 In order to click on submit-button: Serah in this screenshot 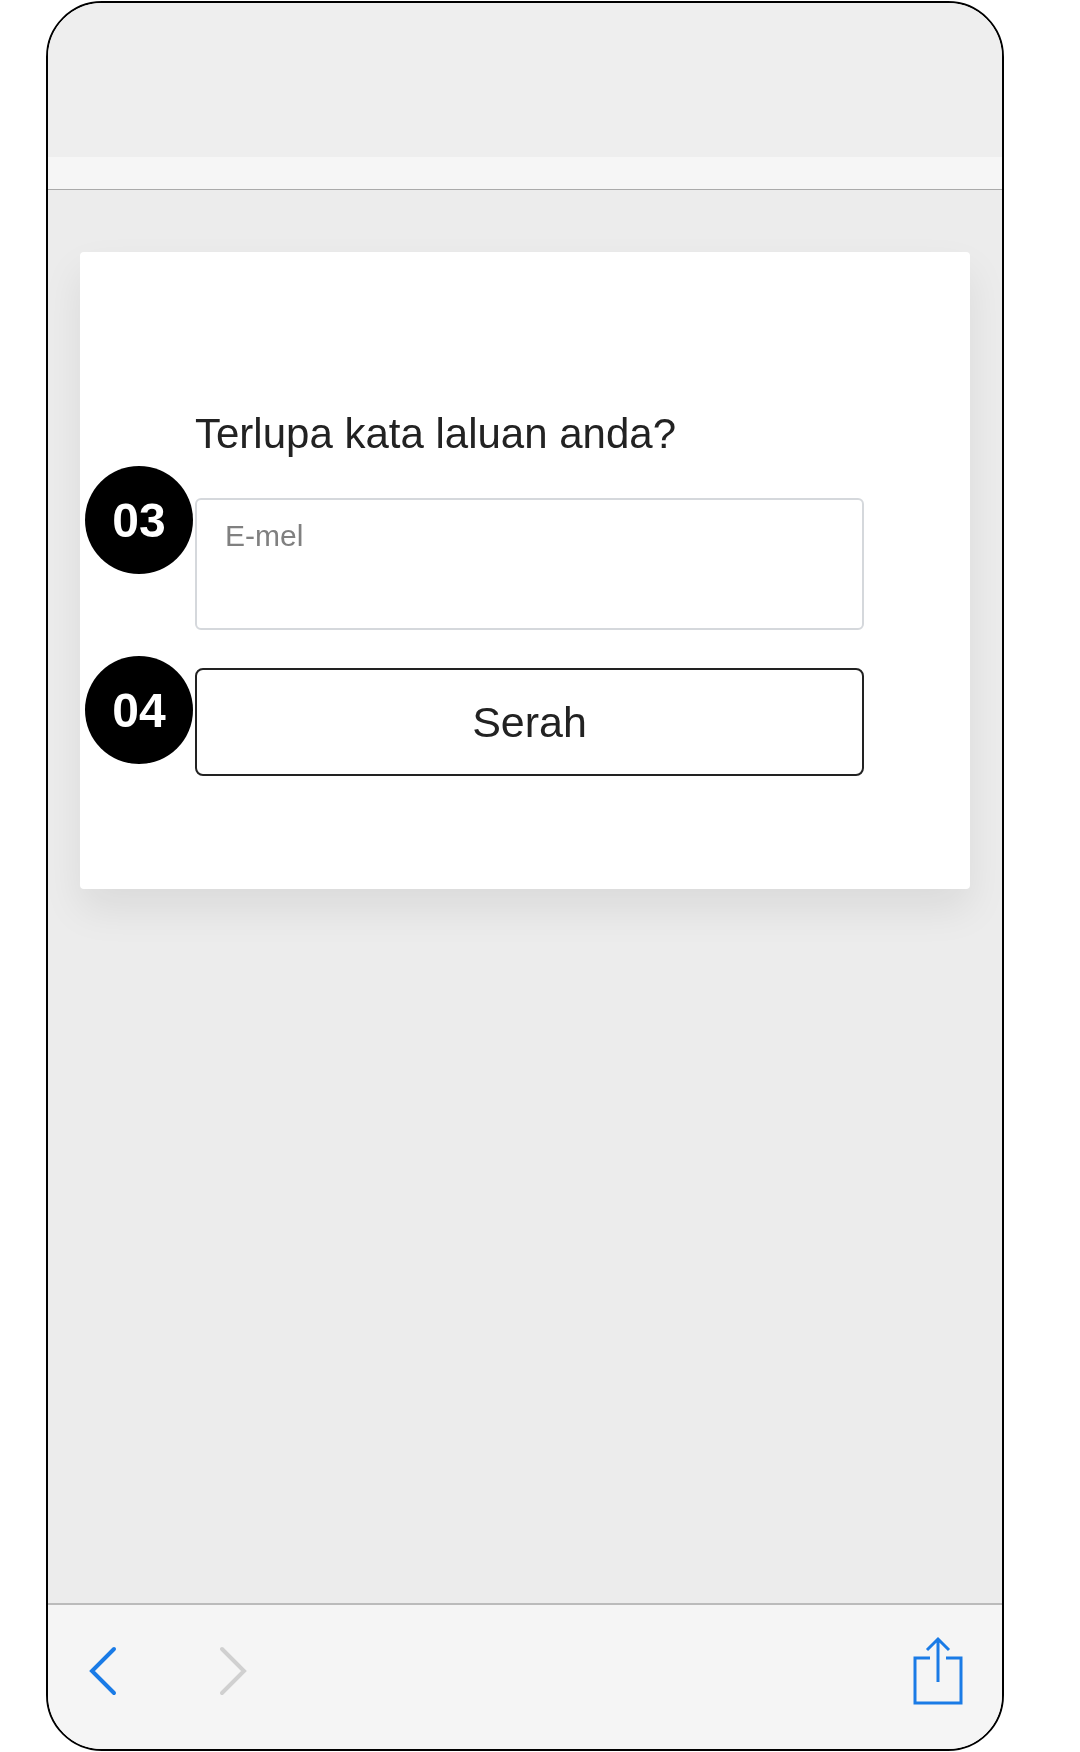, I will do `click(529, 722)`.